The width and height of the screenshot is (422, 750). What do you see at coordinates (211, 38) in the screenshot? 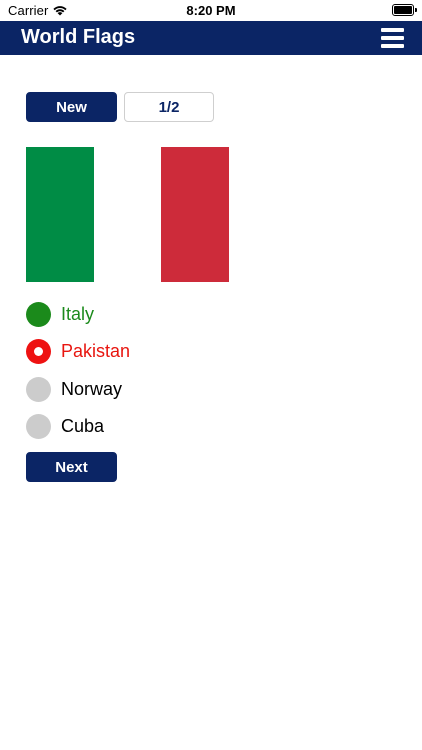
I see `nav-bar: World Flags` at bounding box center [211, 38].